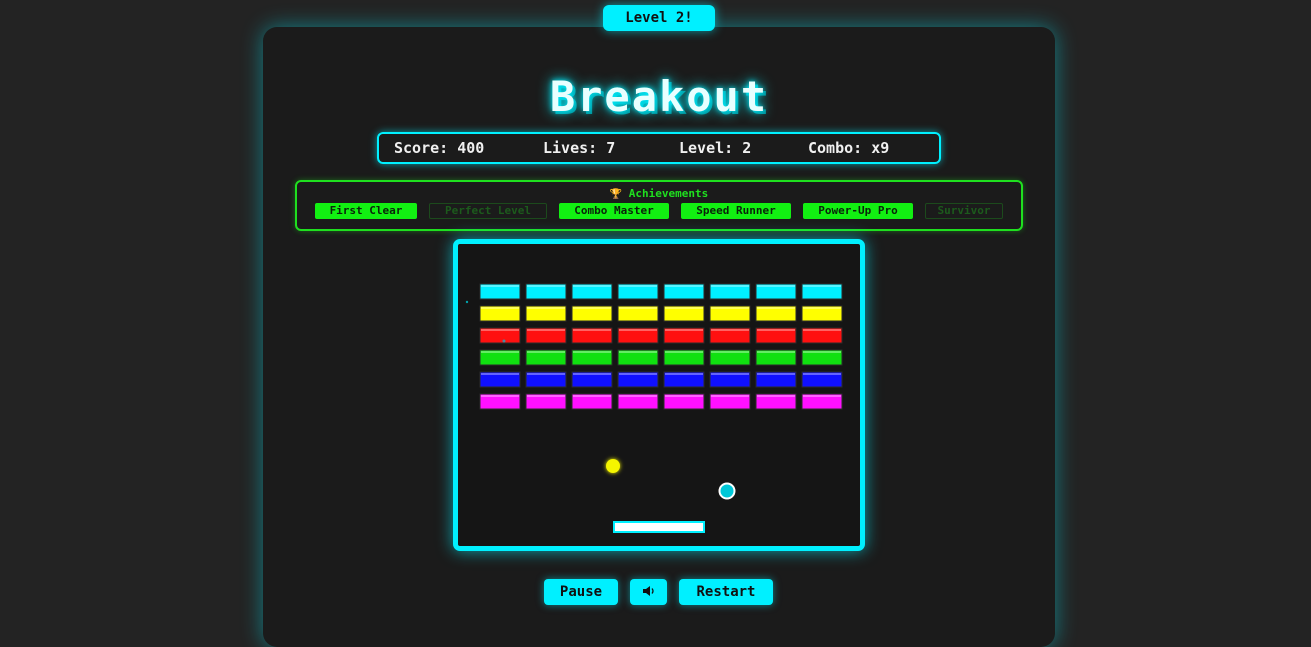 The width and height of the screenshot is (1311, 647). I want to click on ball, so click(613, 466).